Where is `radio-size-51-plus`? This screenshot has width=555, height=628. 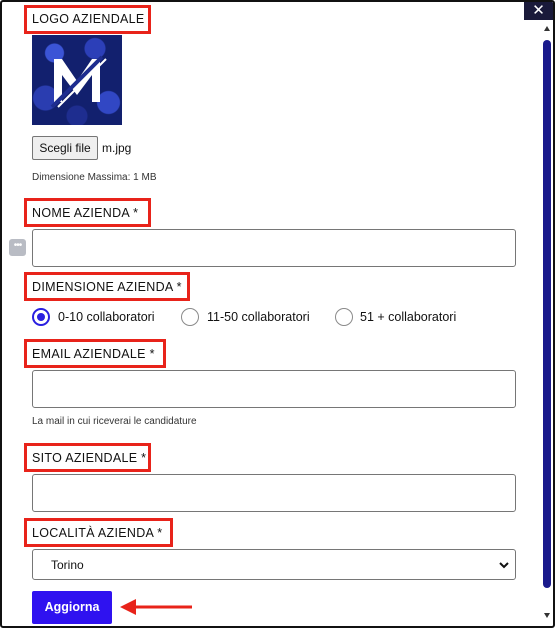 radio-size-51-plus is located at coordinates (344, 317).